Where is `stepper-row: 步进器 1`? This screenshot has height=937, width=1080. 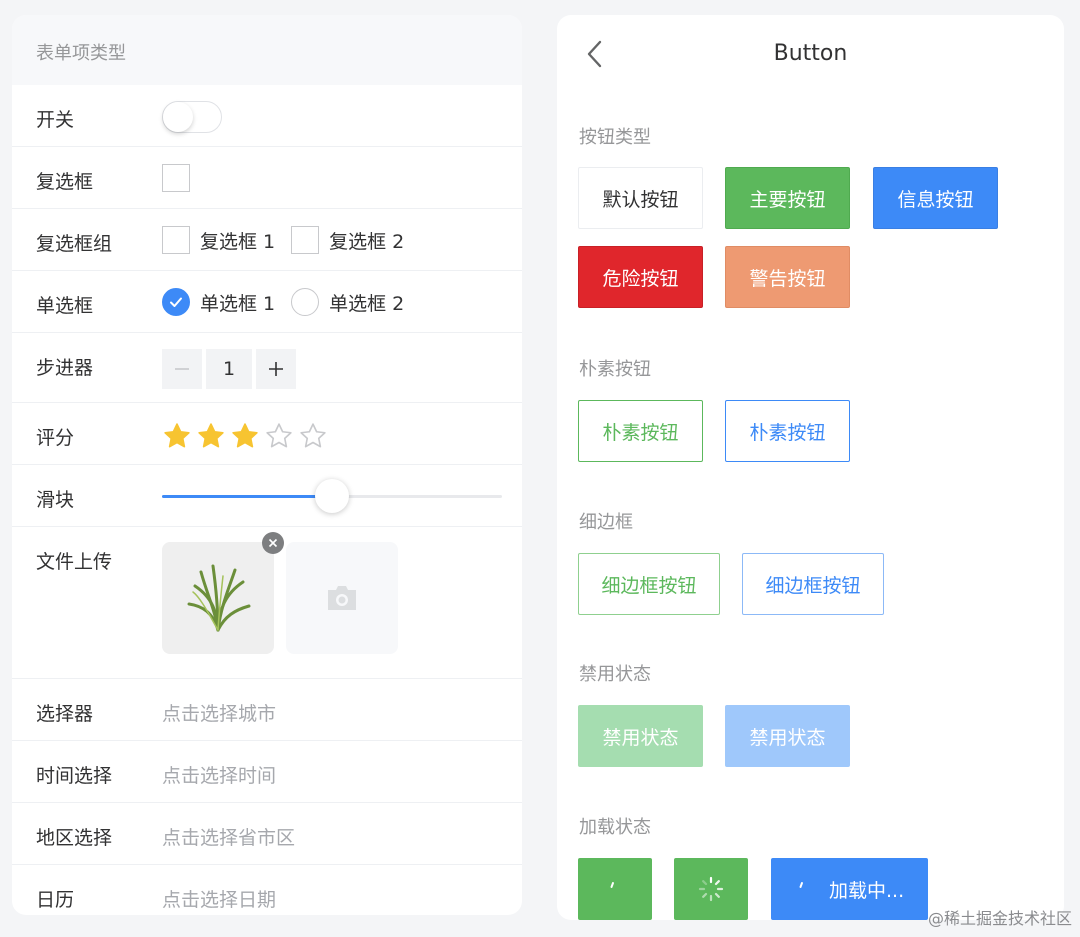
stepper-row: 步进器 1 is located at coordinates (267, 368).